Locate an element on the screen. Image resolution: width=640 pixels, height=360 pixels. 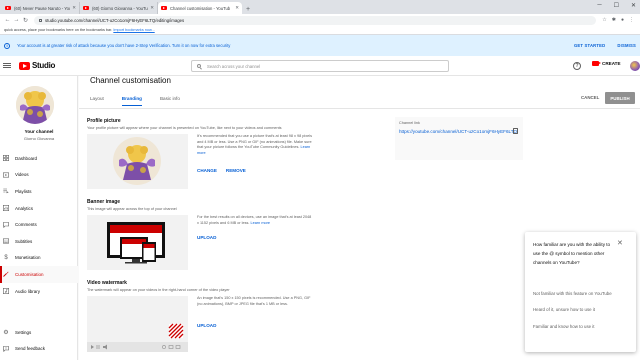
maximize-icon: ☐ is located at coordinates (616, 5).